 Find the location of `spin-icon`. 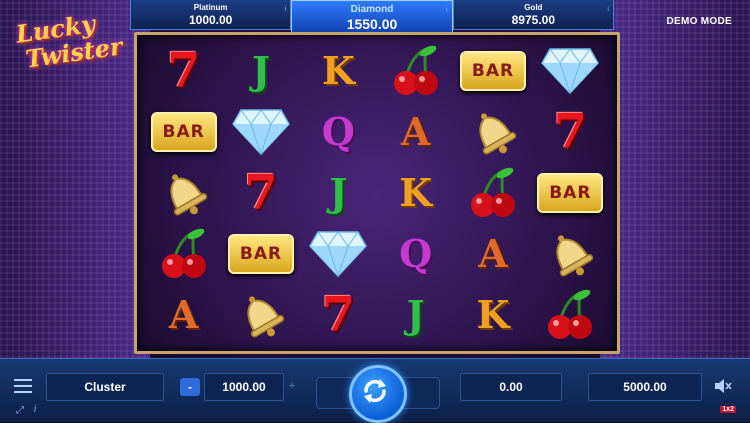

spin-icon is located at coordinates (375, 391).